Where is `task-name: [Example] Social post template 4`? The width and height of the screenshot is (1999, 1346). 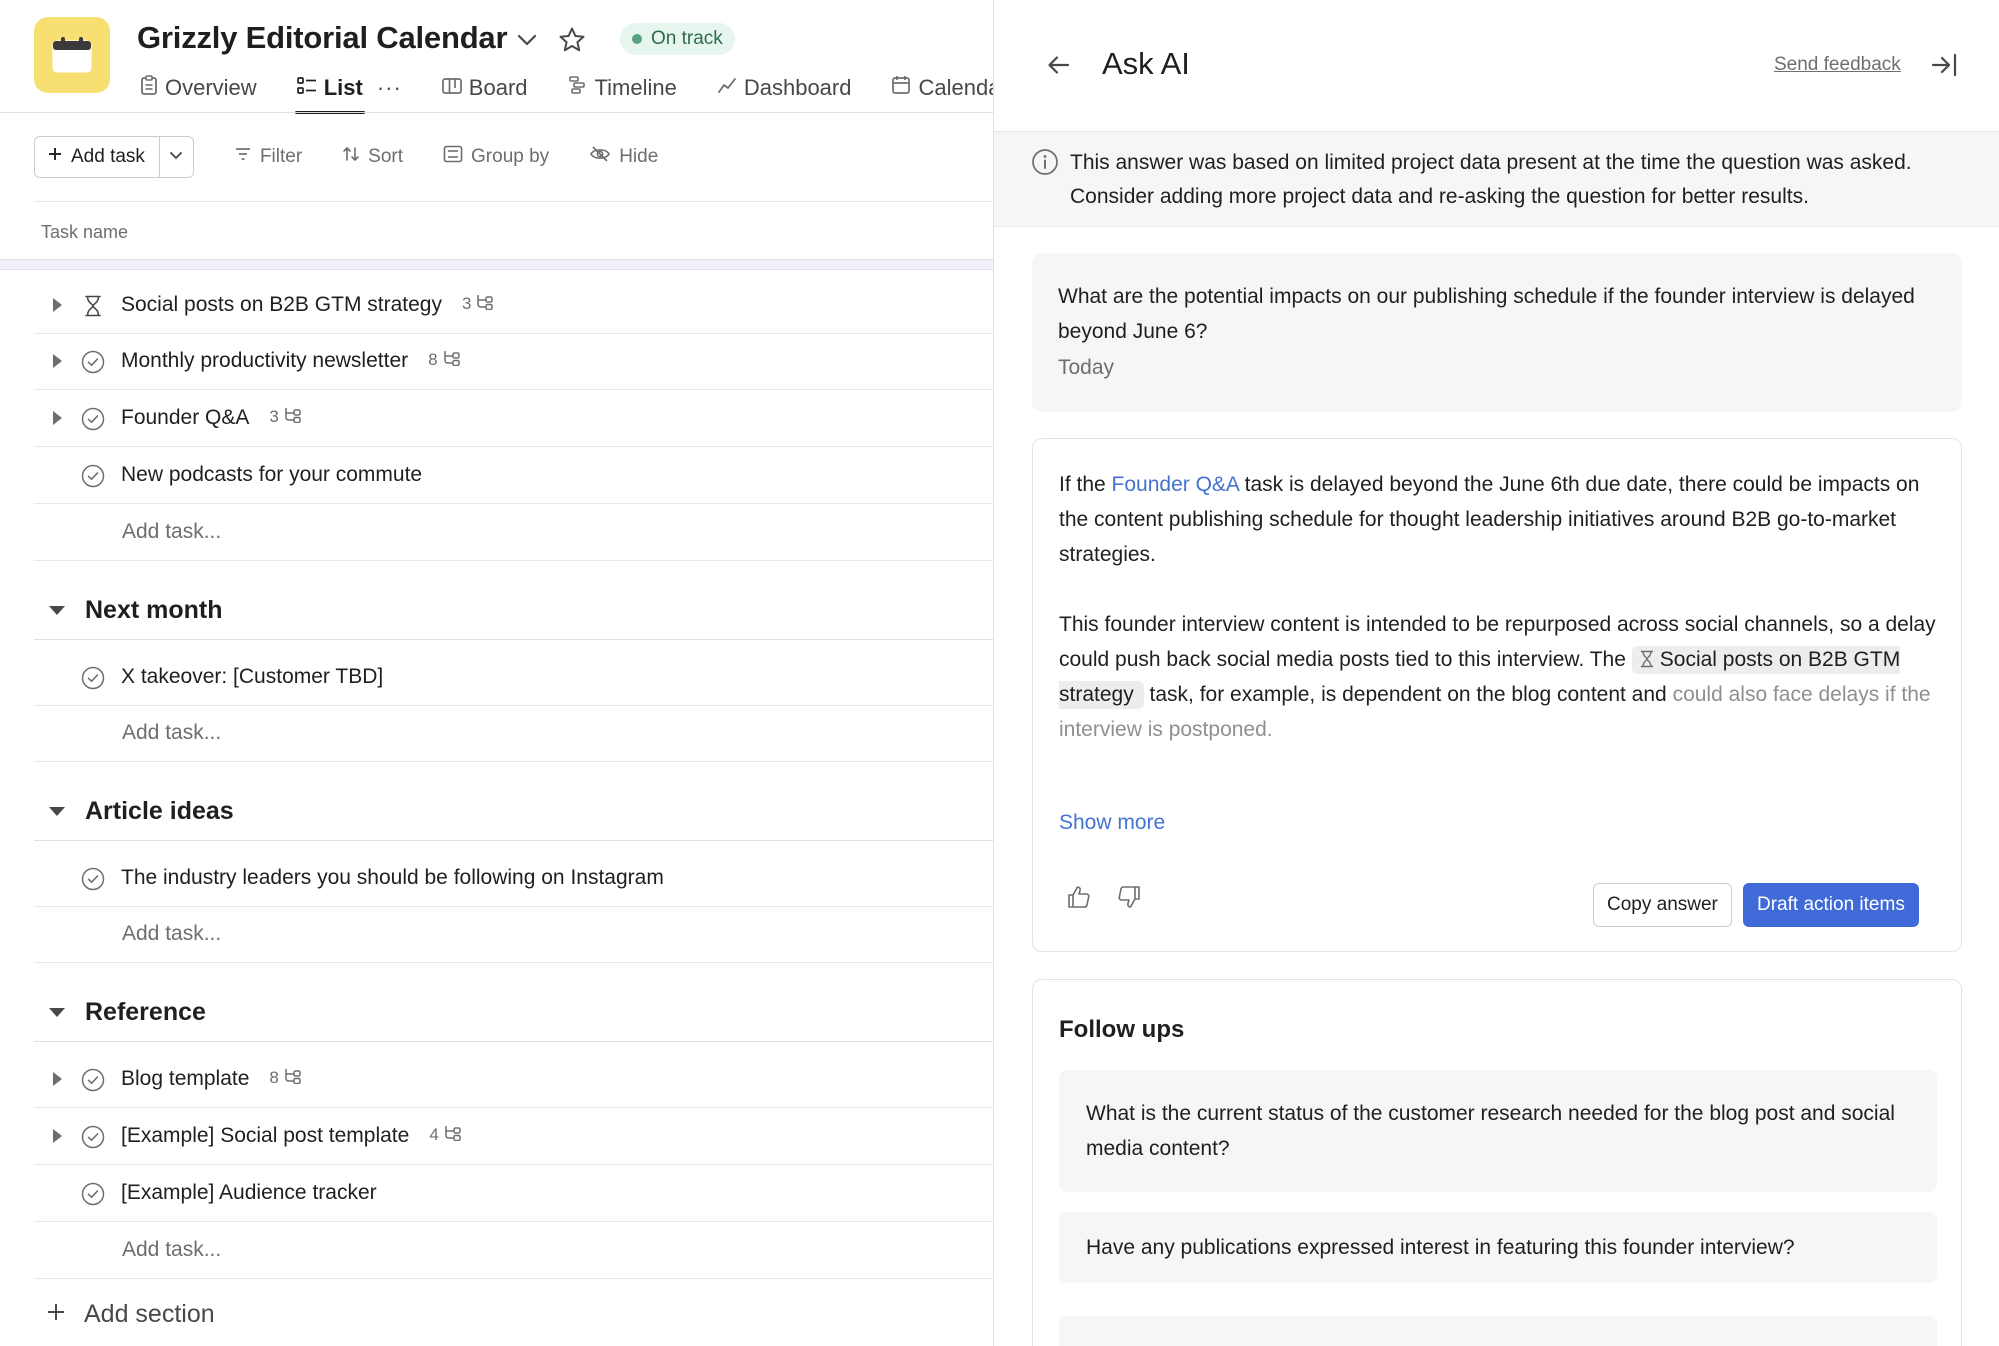
task-name: [Example] Social post template 4 is located at coordinates (292, 1136).